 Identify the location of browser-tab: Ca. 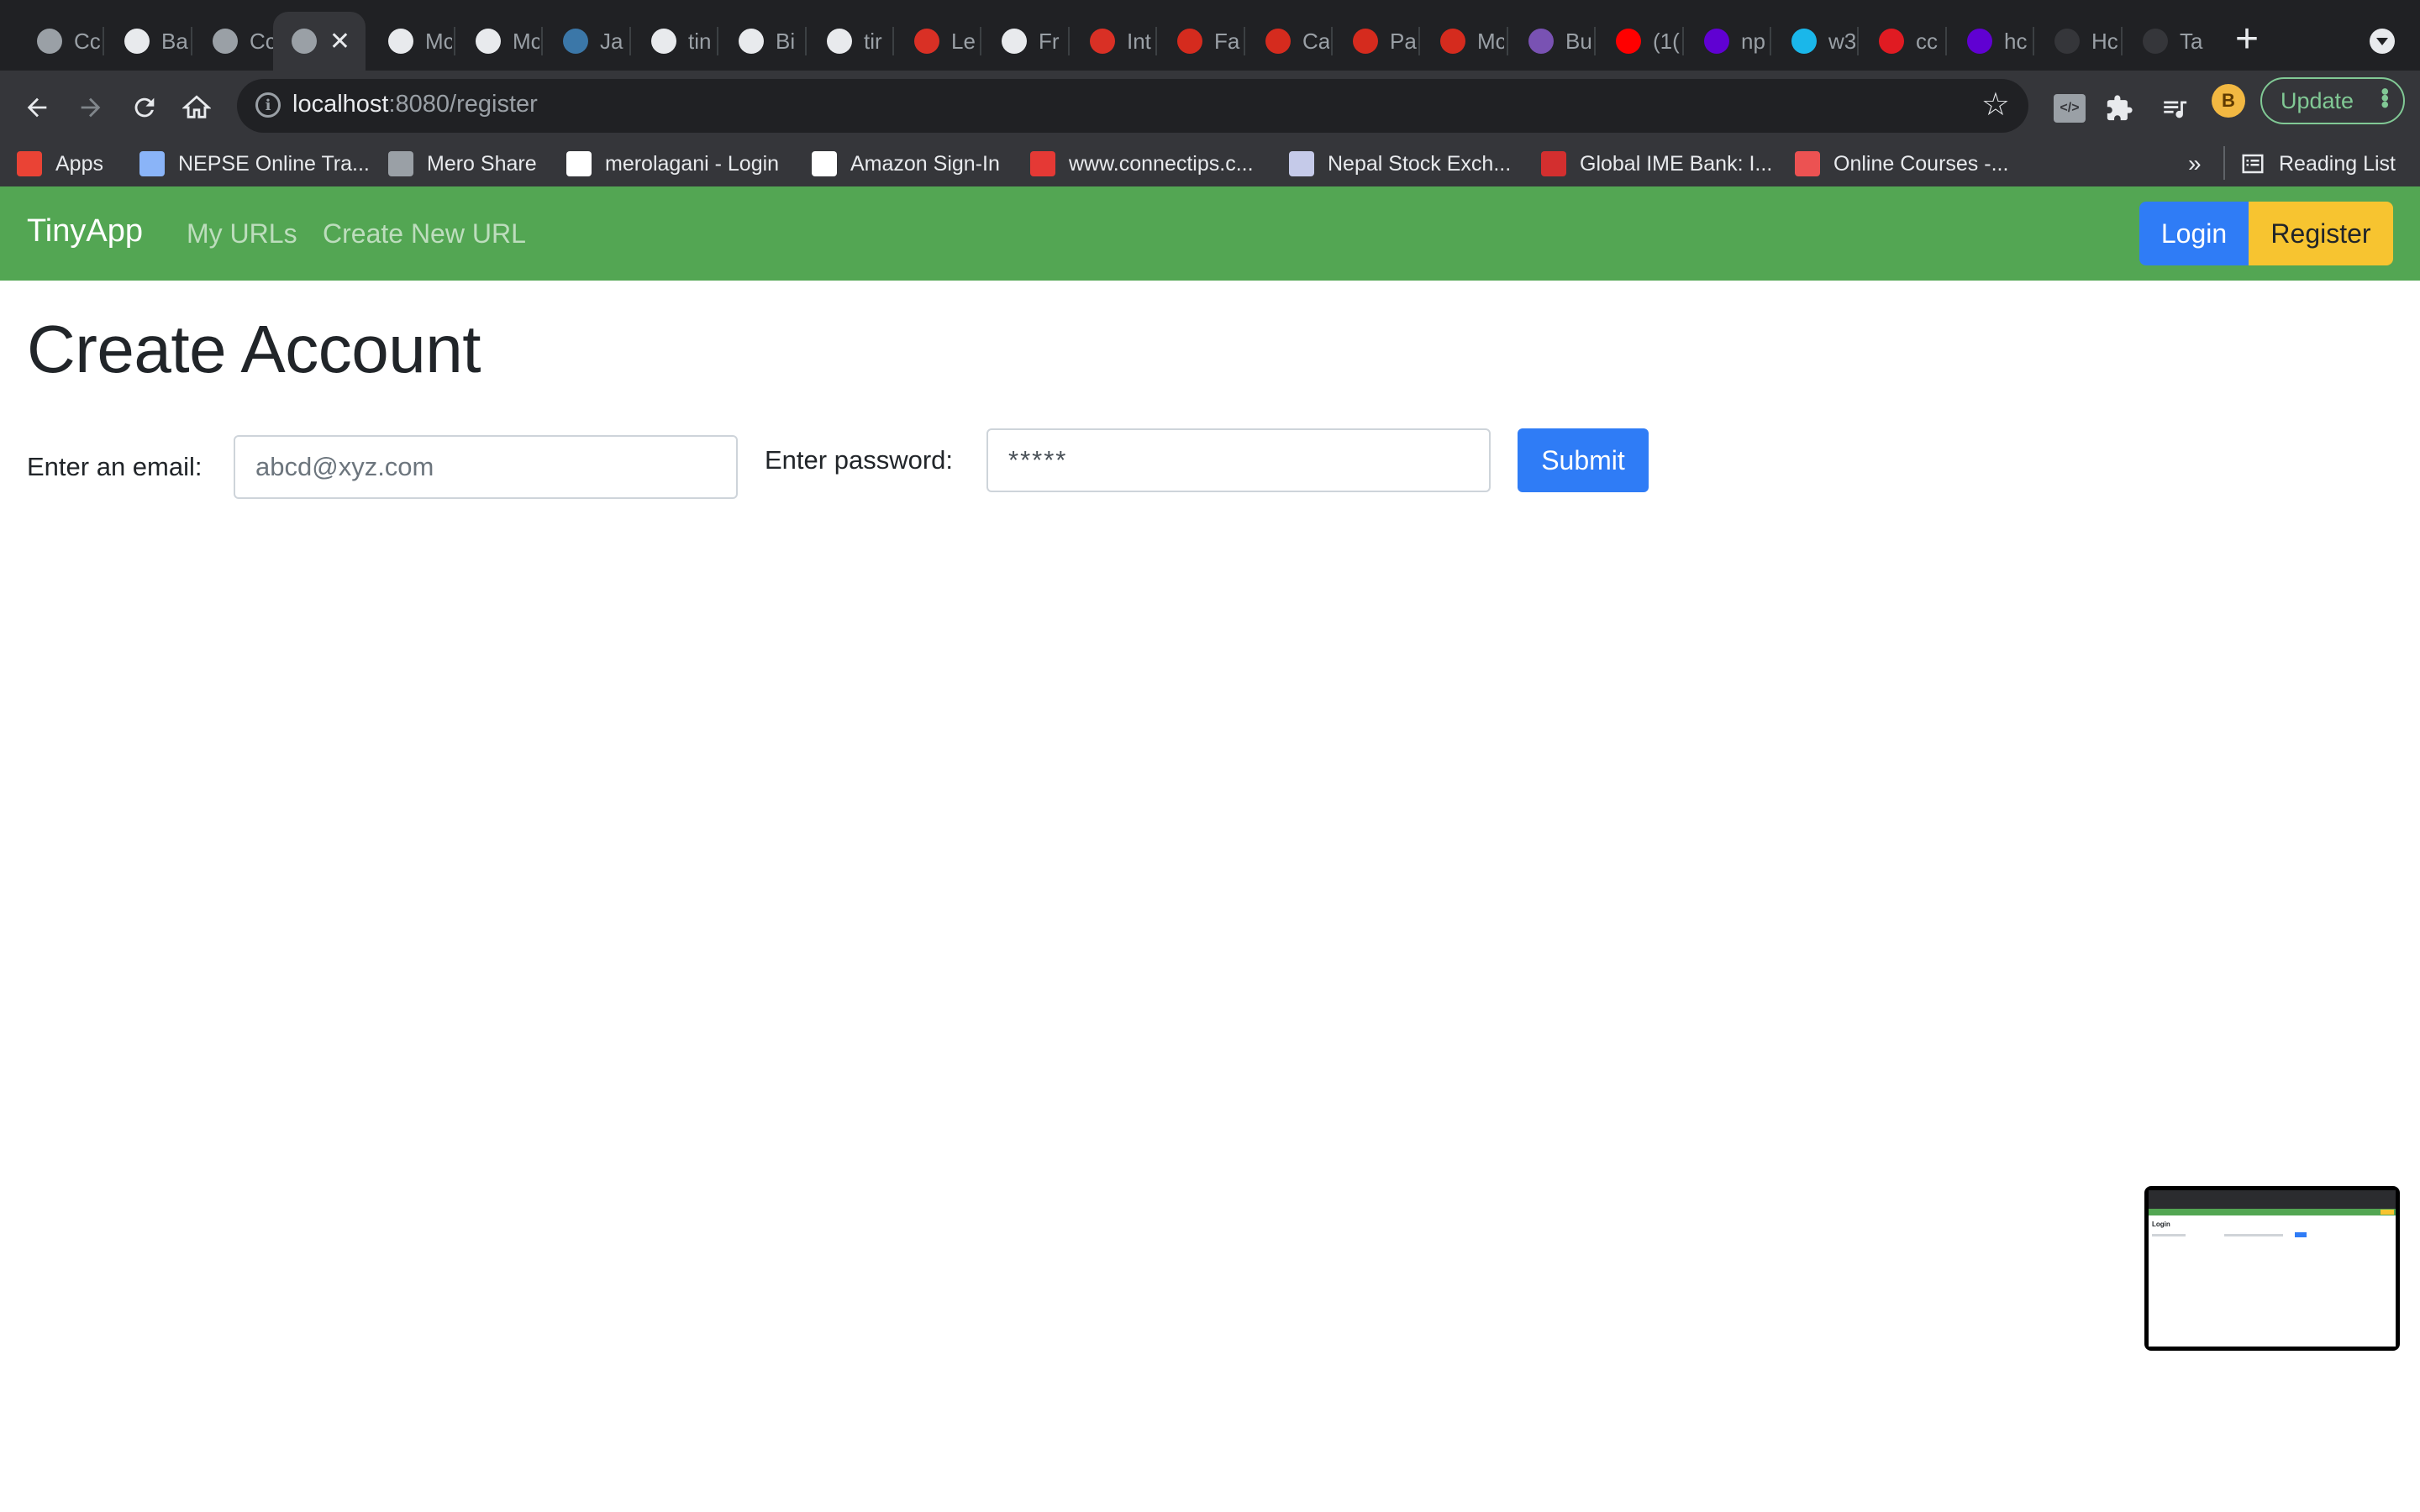
(1288, 41).